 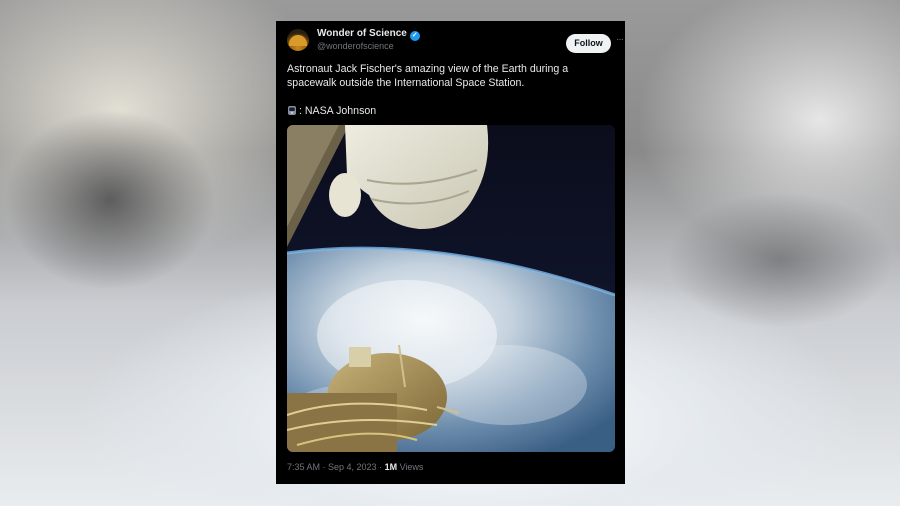 I want to click on author-handle: @wonderofscience, so click(x=355, y=46).